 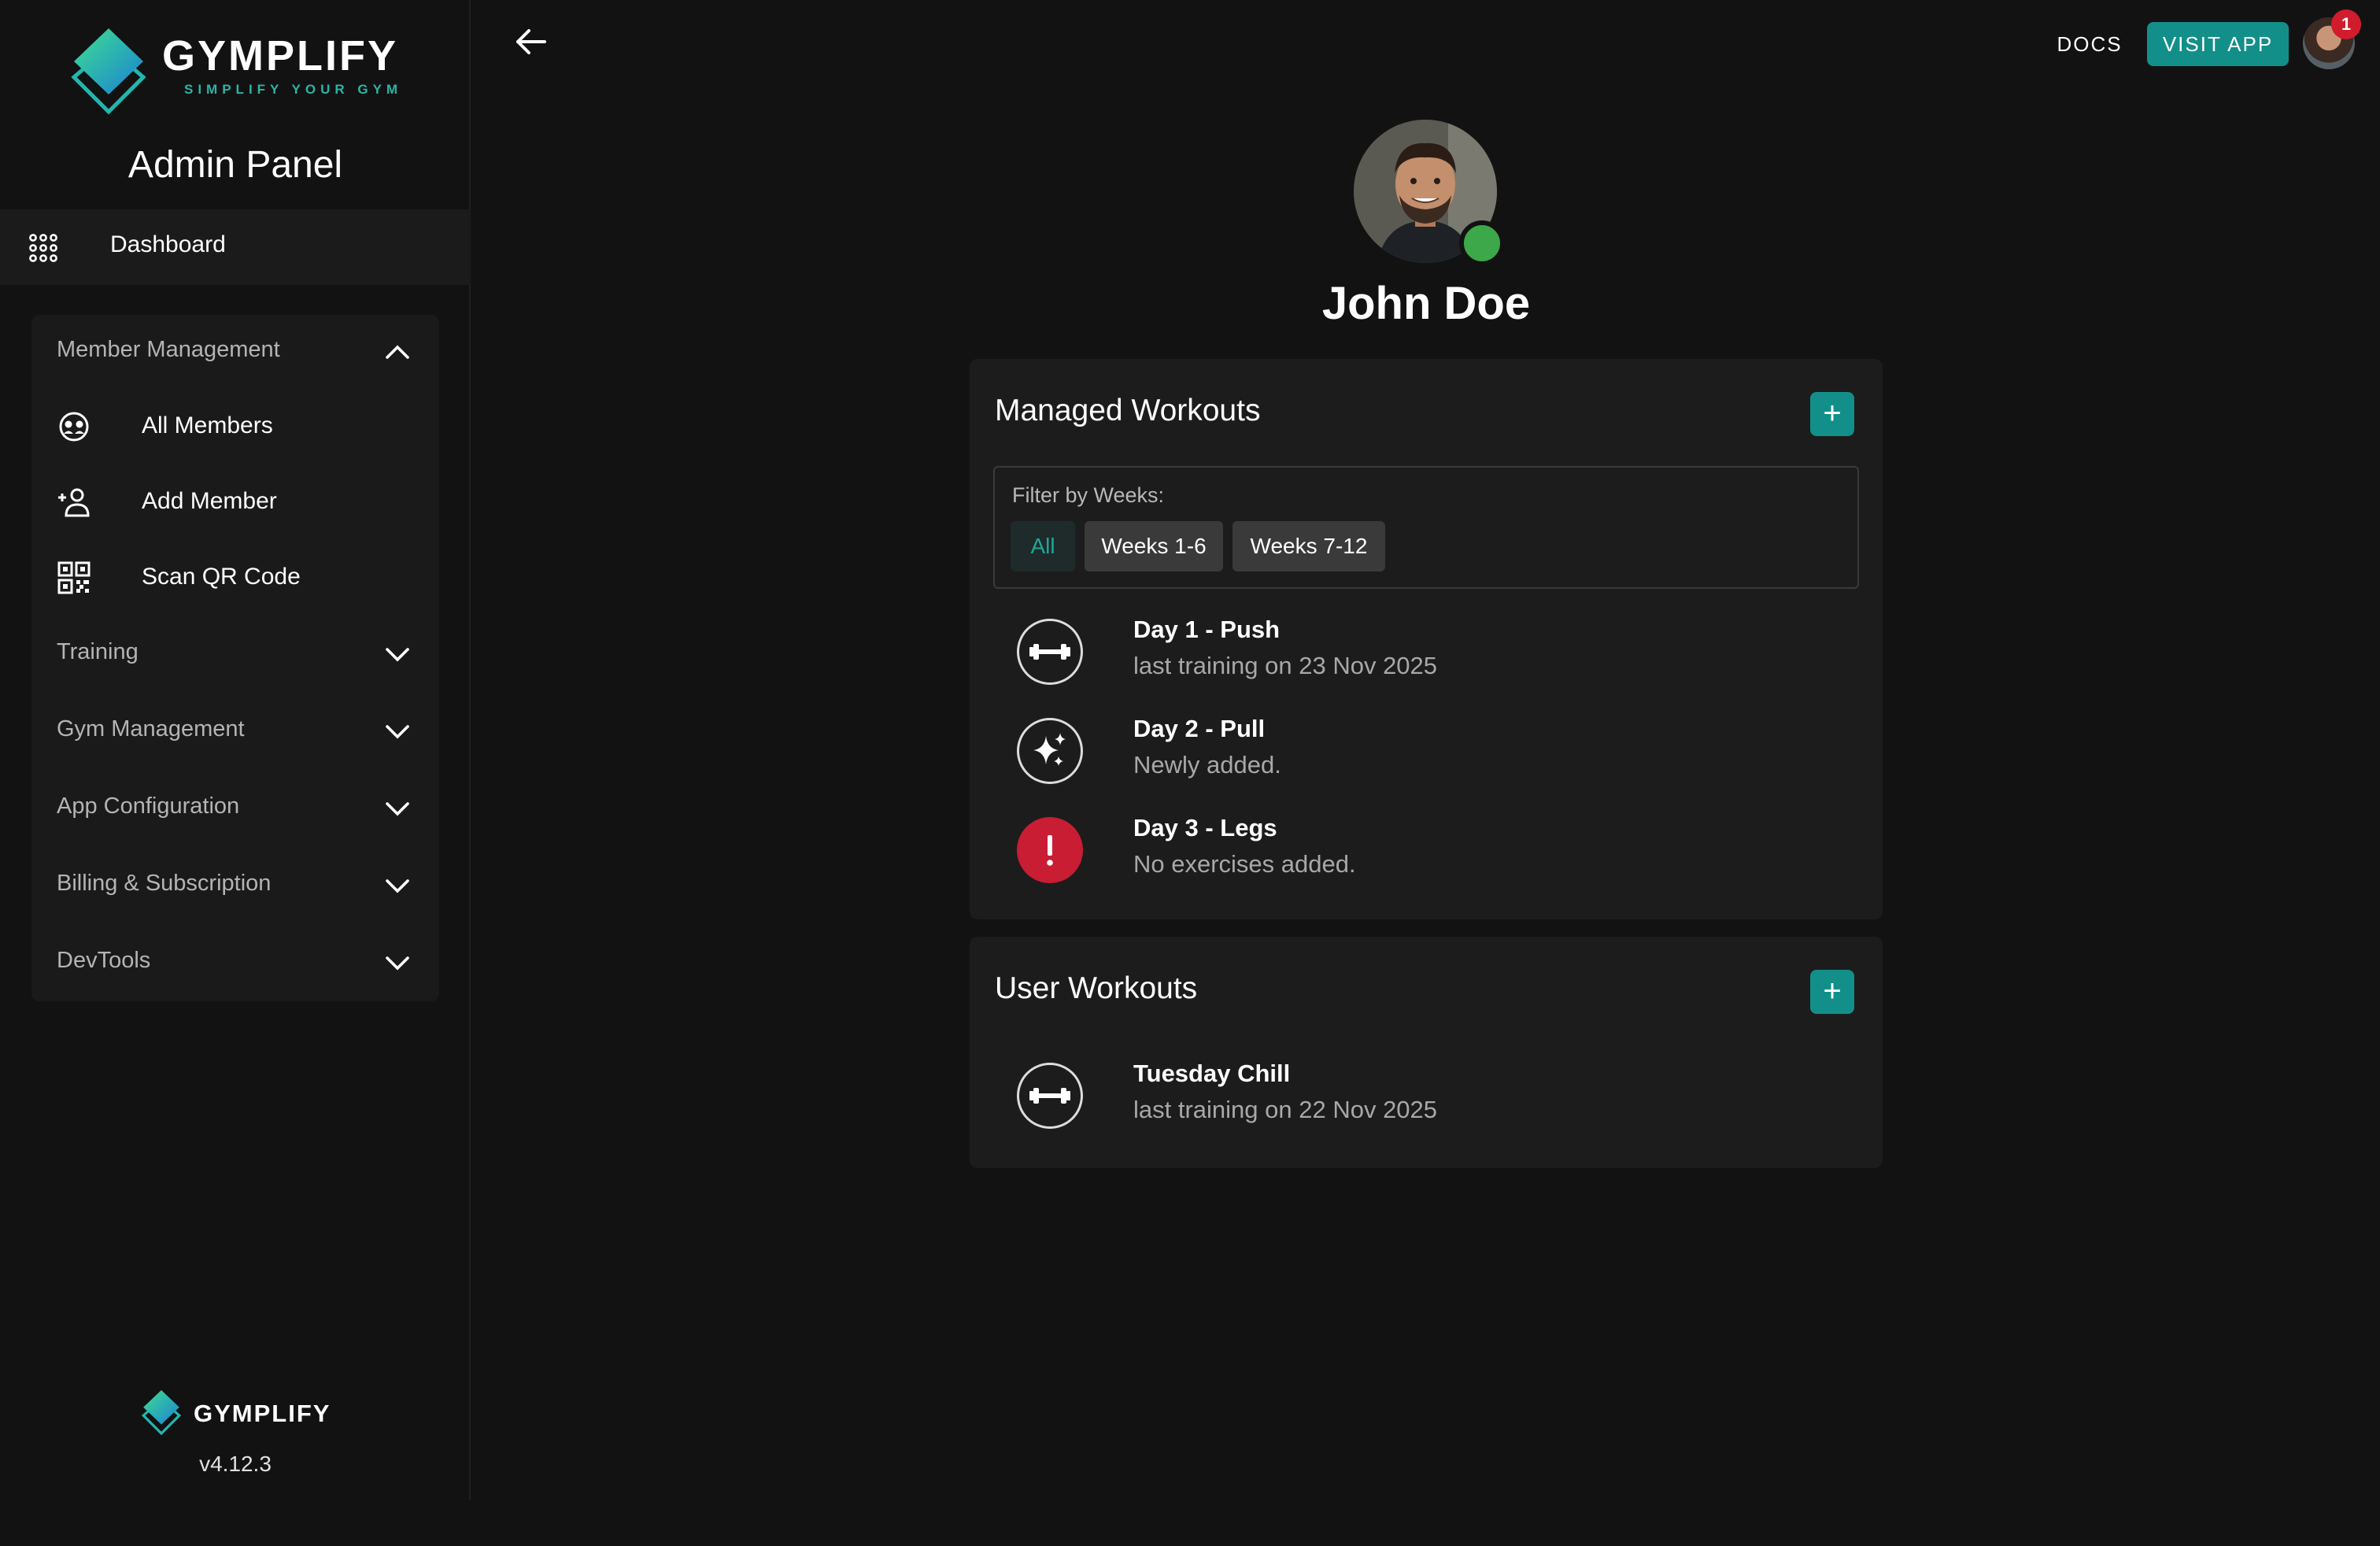 What do you see at coordinates (98, 651) in the screenshot?
I see `section-label: Training` at bounding box center [98, 651].